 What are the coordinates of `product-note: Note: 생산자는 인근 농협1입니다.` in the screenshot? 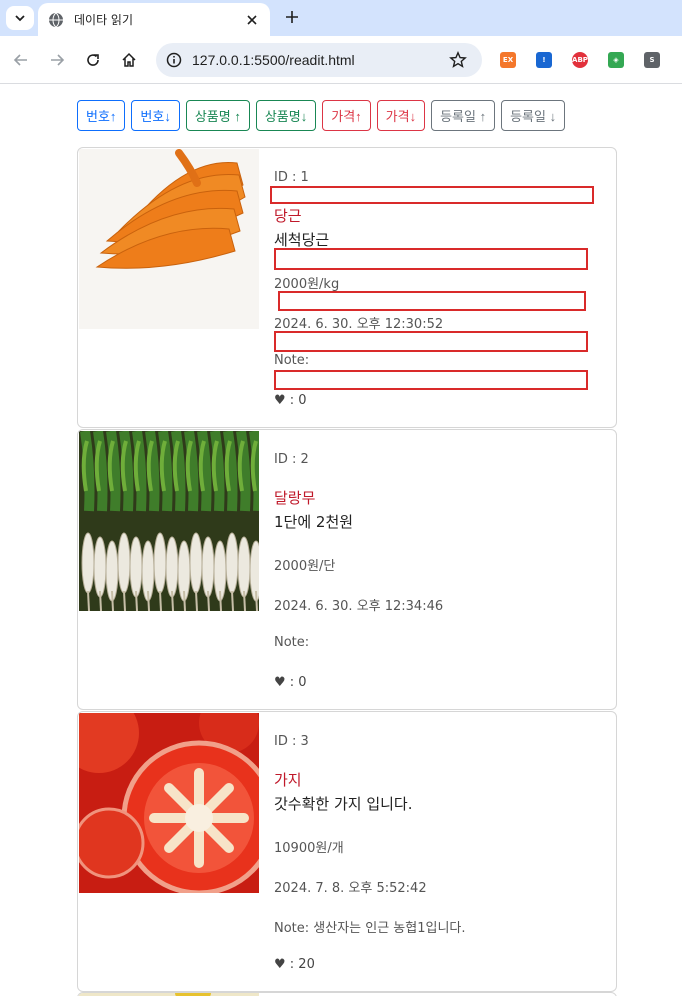 It's located at (370, 928).